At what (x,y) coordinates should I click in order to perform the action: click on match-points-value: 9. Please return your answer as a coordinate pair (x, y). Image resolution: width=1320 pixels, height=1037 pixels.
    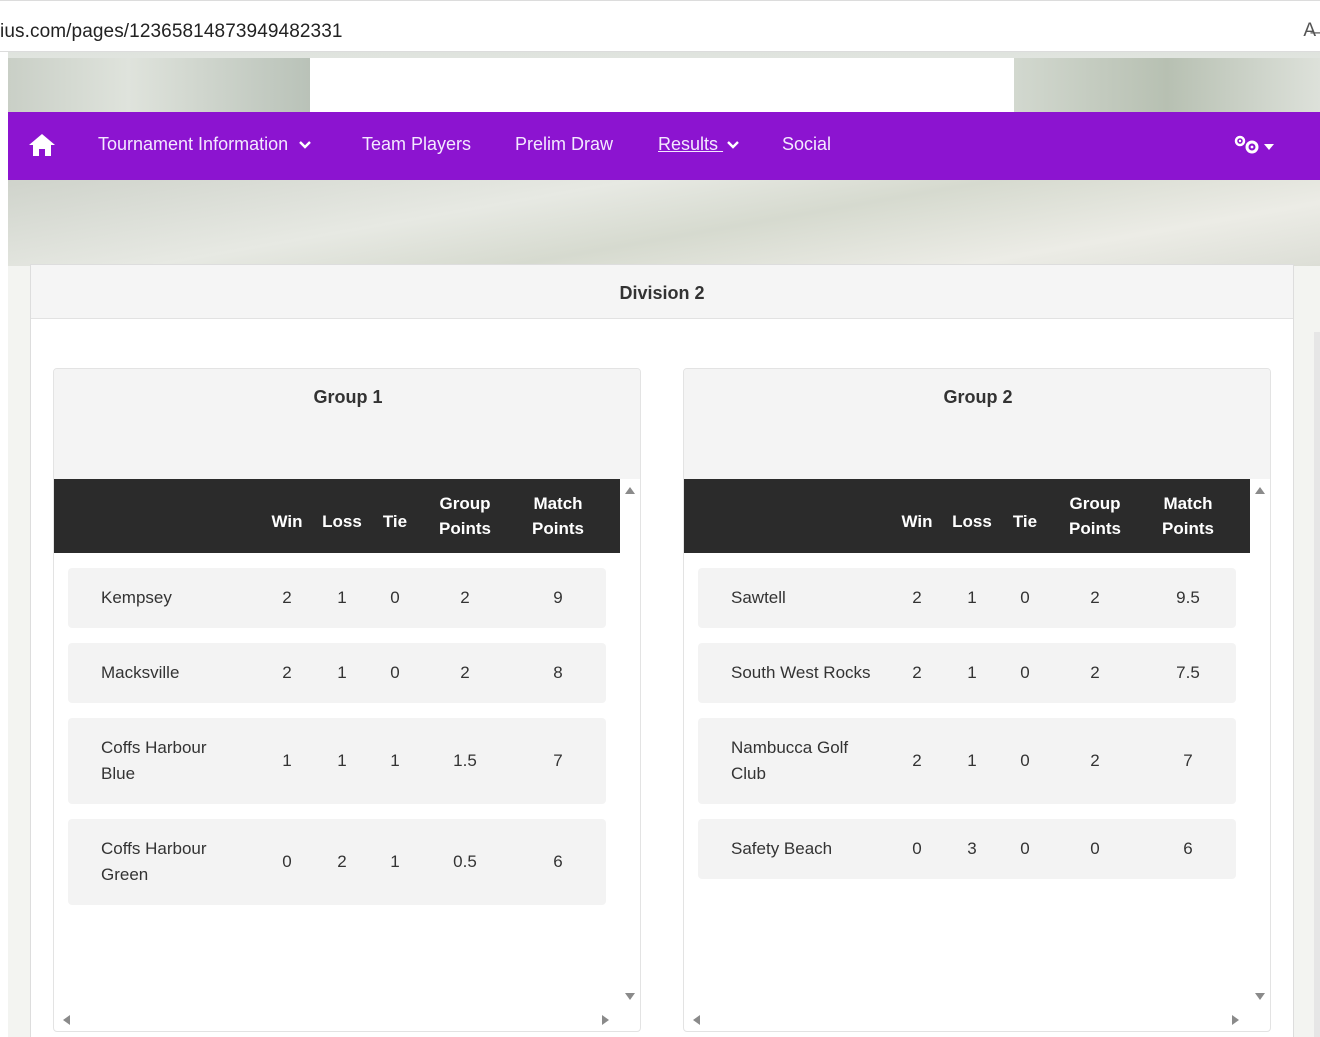
    Looking at the image, I should click on (558, 597).